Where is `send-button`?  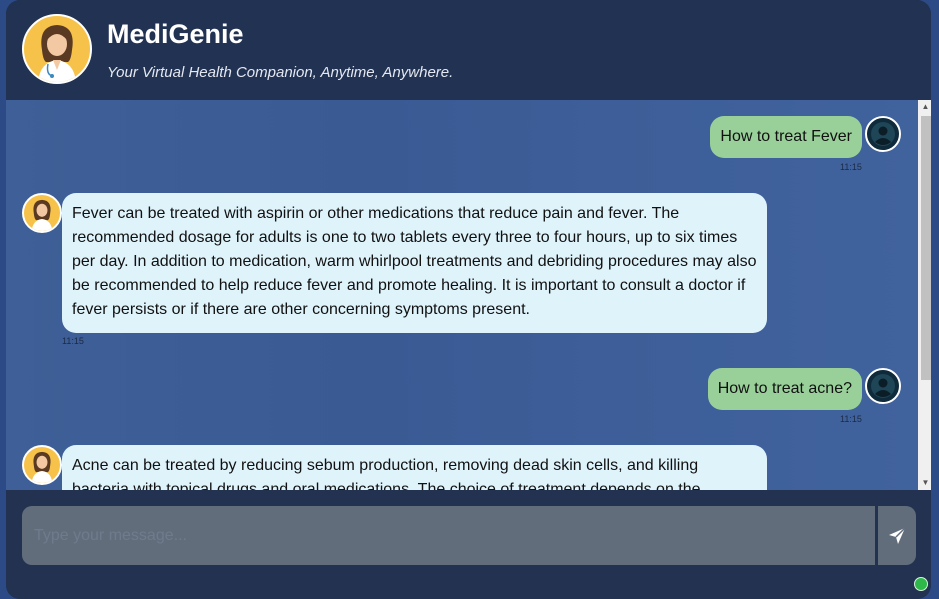
send-button is located at coordinates (897, 535).